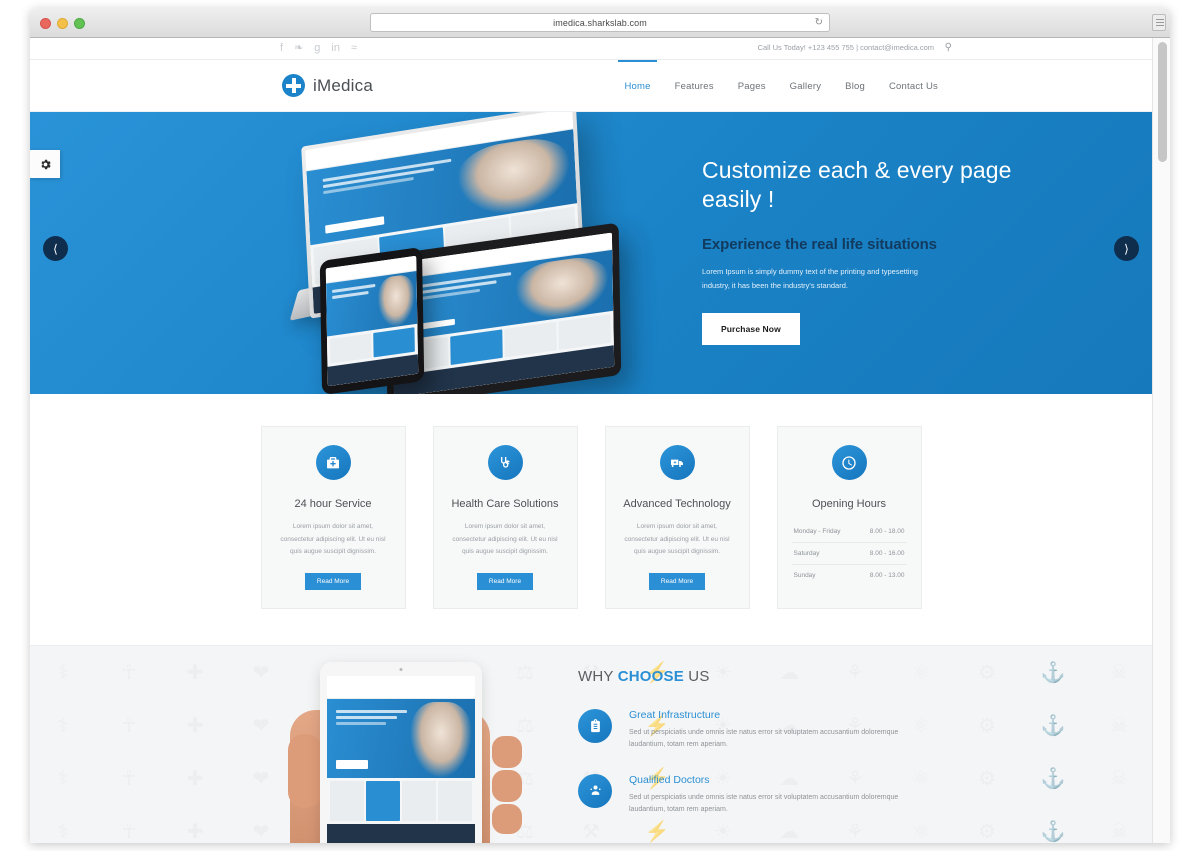 Image resolution: width=1200 pixels, height=851 pixels. Describe the element at coordinates (677, 462) in the screenshot. I see `ambulance-icon` at that location.